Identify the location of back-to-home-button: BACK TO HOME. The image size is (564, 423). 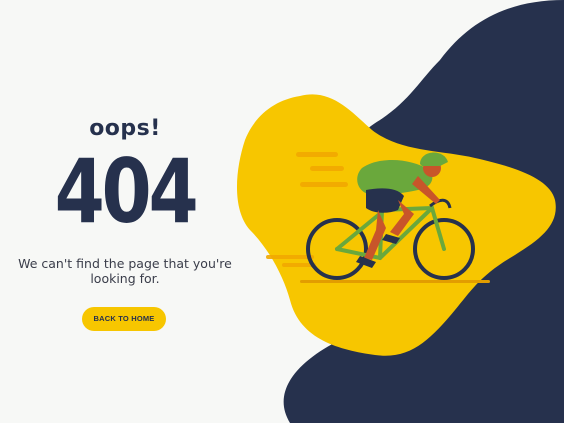
(124, 319).